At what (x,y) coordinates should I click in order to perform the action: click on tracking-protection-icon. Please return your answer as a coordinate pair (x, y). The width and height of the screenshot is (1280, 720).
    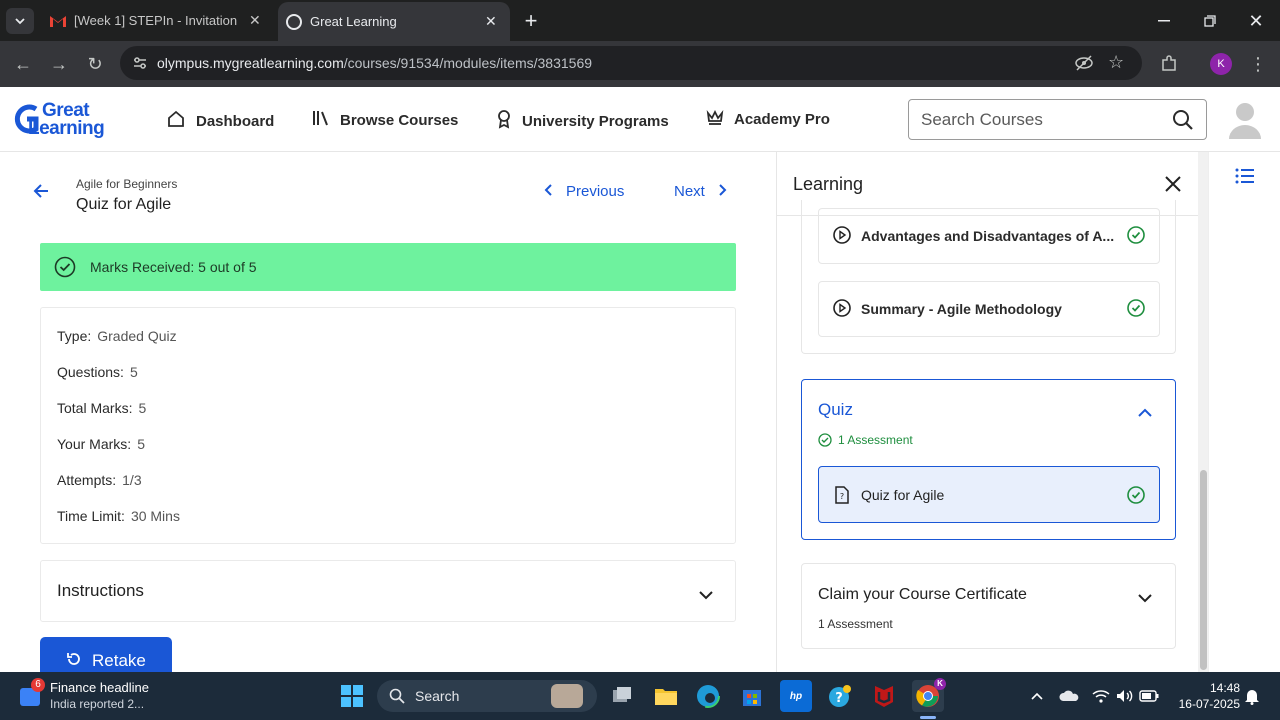
    Looking at the image, I should click on (1084, 65).